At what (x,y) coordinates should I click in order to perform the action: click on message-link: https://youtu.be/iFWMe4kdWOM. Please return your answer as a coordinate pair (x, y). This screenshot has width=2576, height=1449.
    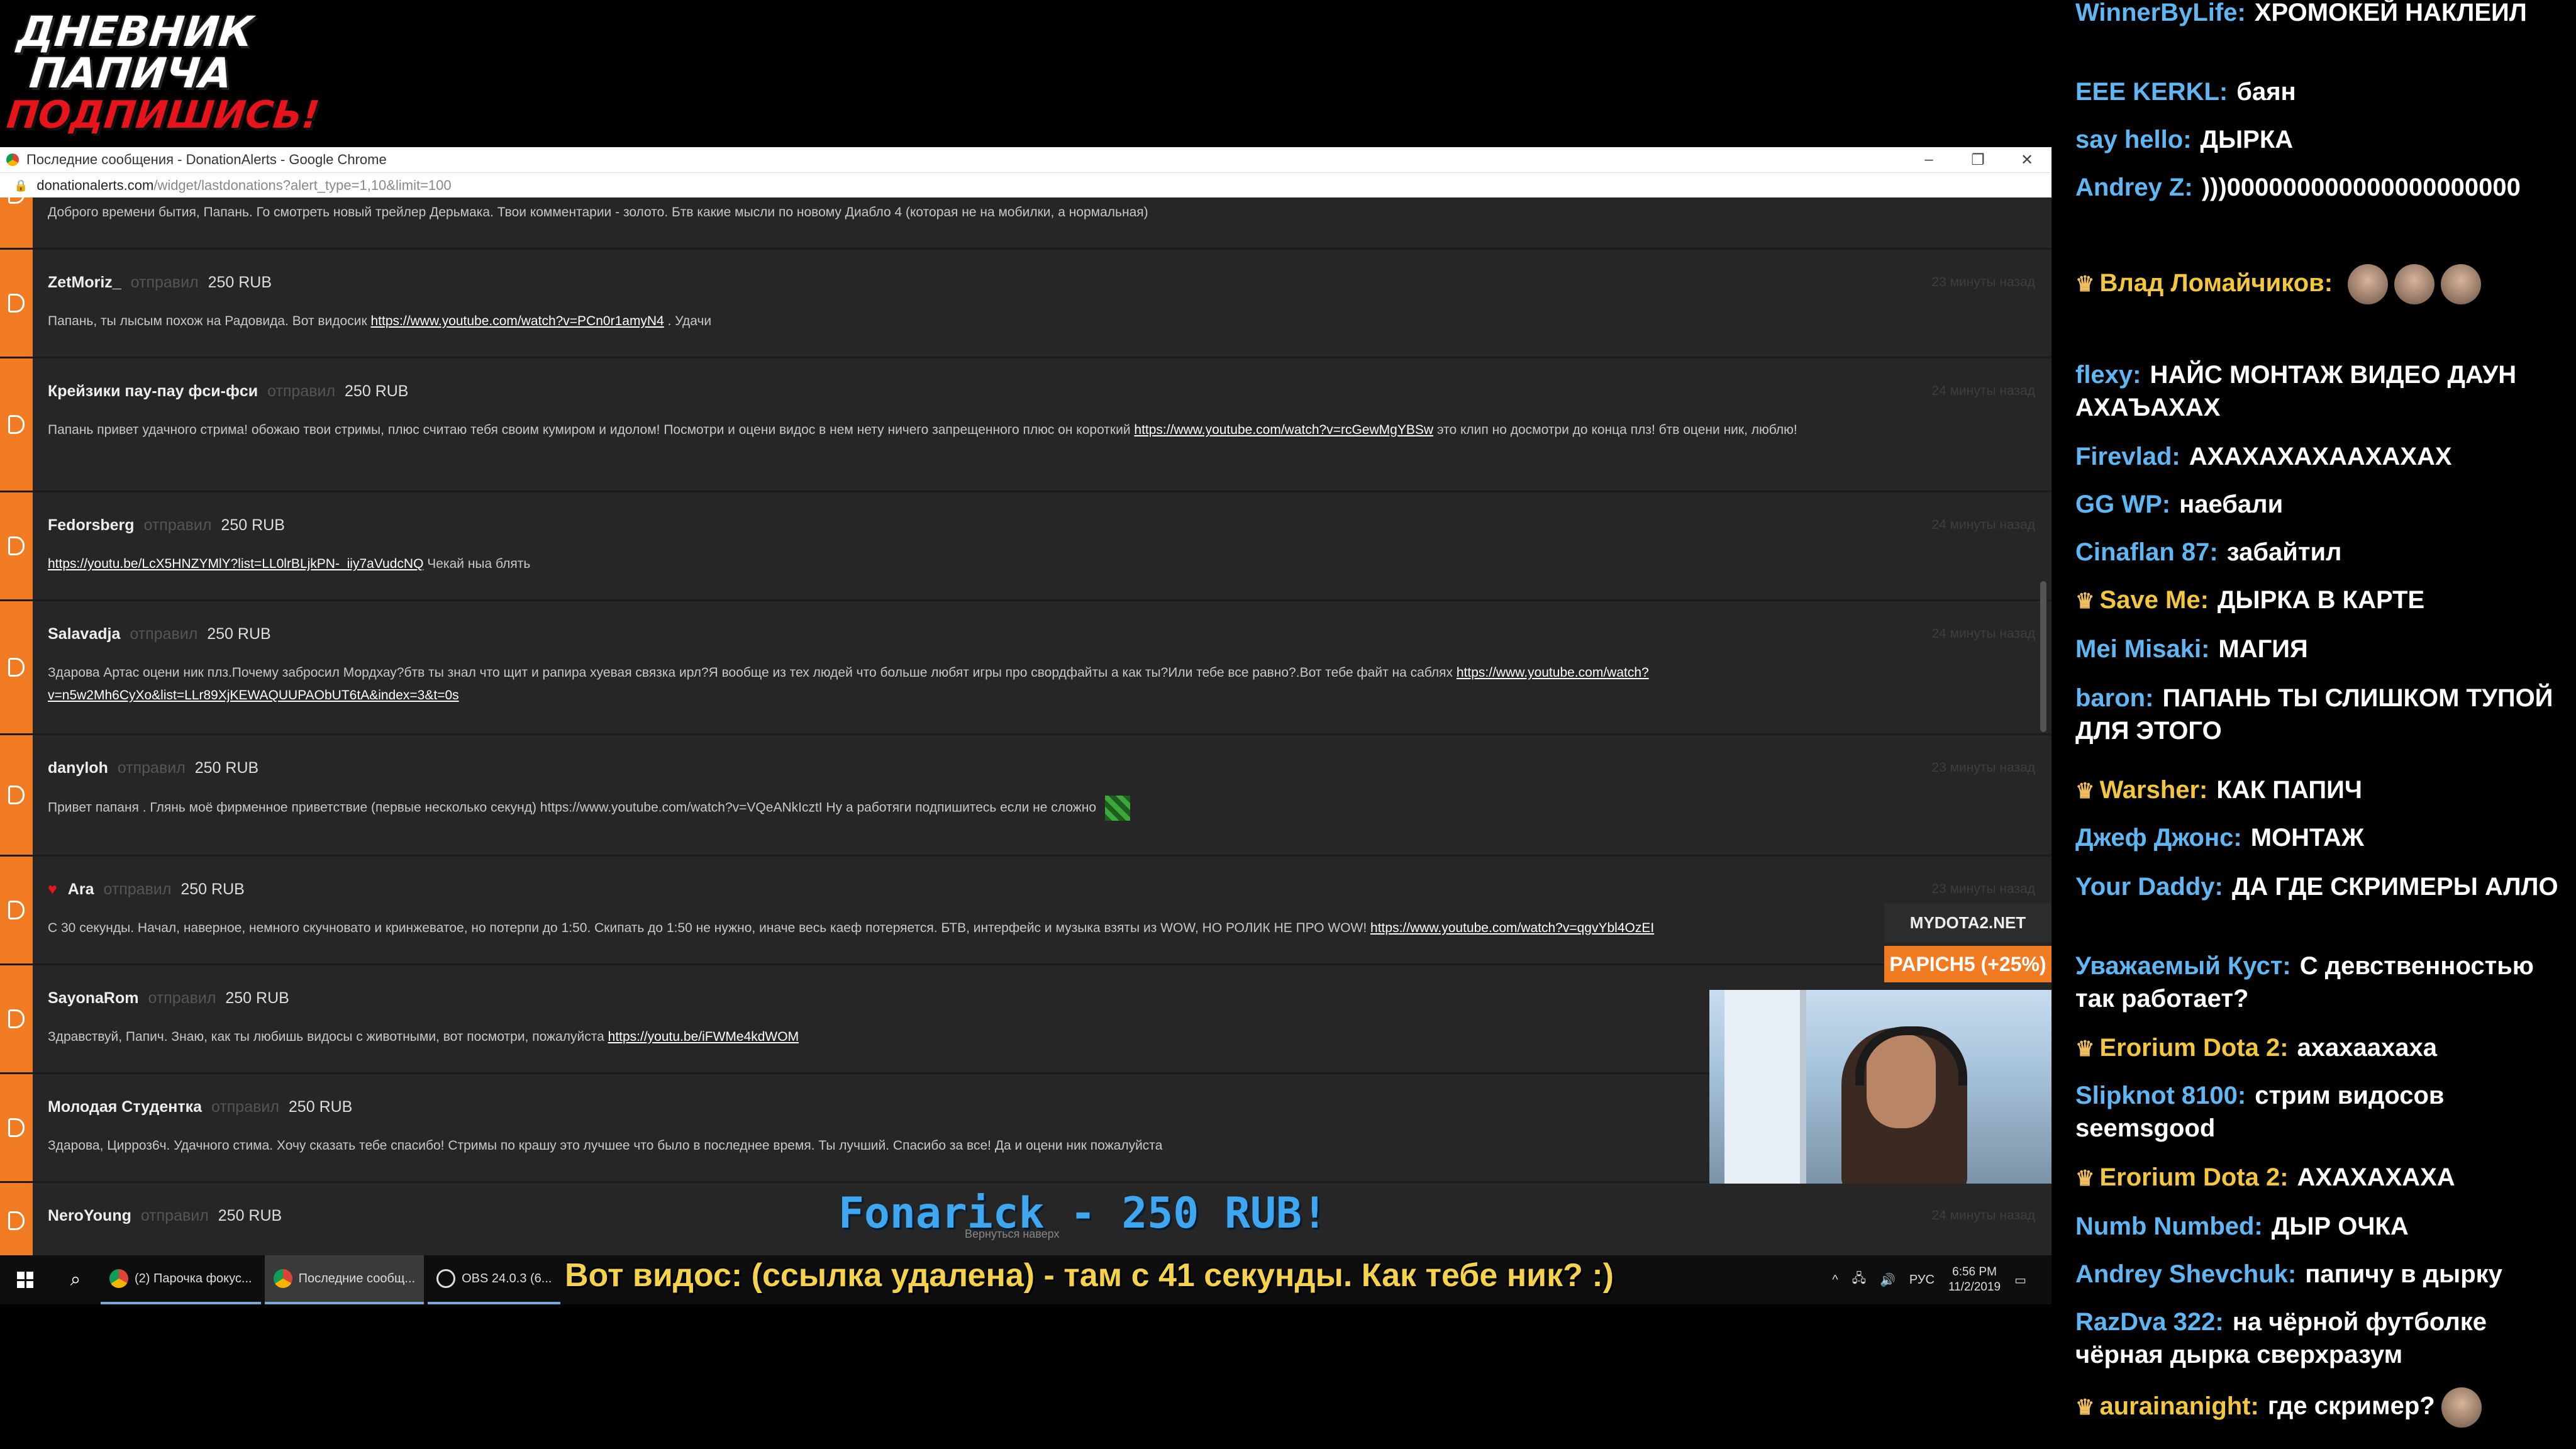
    Looking at the image, I should click on (703, 1037).